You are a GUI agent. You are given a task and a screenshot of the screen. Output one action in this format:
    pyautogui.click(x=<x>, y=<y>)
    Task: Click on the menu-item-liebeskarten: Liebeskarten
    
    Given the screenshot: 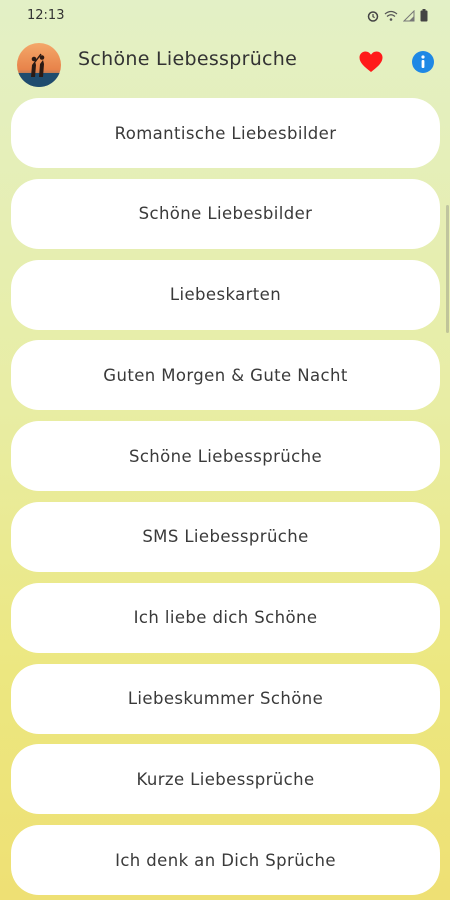 What is the action you would take?
    pyautogui.click(x=225, y=294)
    